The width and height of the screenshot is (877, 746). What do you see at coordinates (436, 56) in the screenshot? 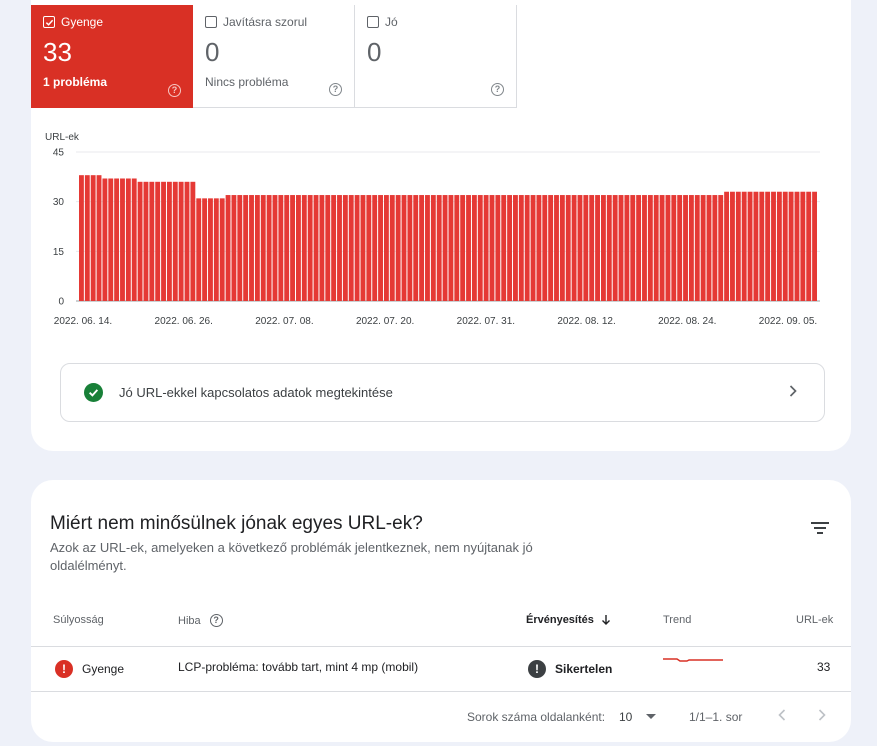
I see `tile-good: Jó 0 ?` at bounding box center [436, 56].